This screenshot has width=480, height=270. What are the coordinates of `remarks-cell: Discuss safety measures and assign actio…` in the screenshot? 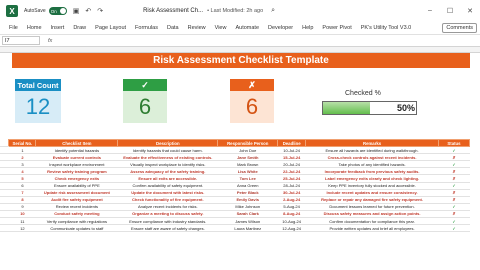 It's located at (372, 214).